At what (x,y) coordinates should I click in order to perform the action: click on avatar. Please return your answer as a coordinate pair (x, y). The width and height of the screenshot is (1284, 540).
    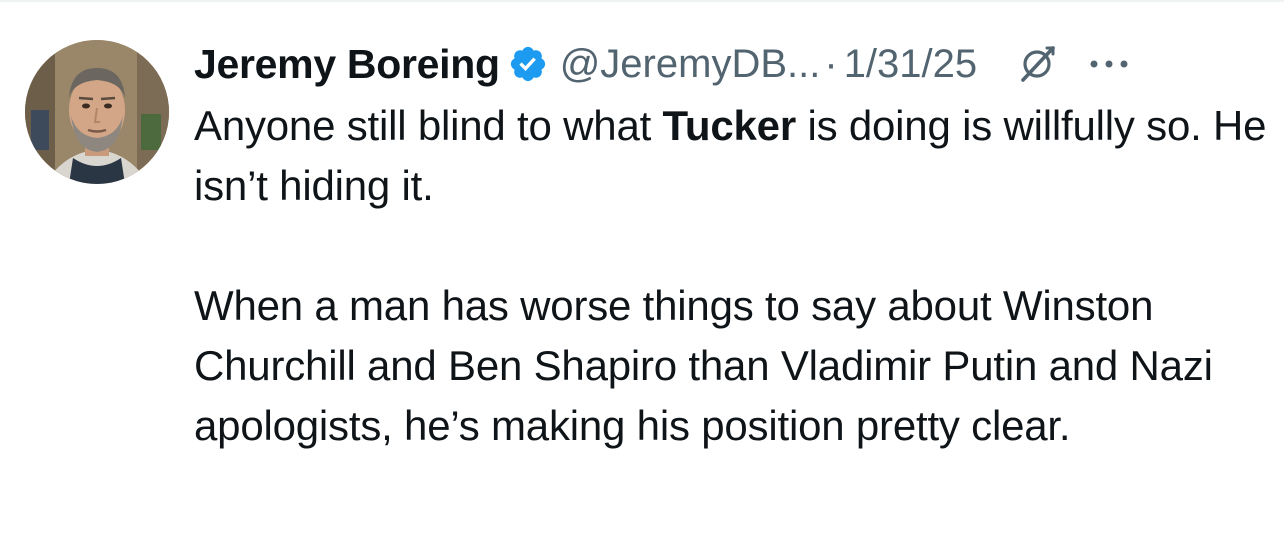
    Looking at the image, I should click on (97, 112).